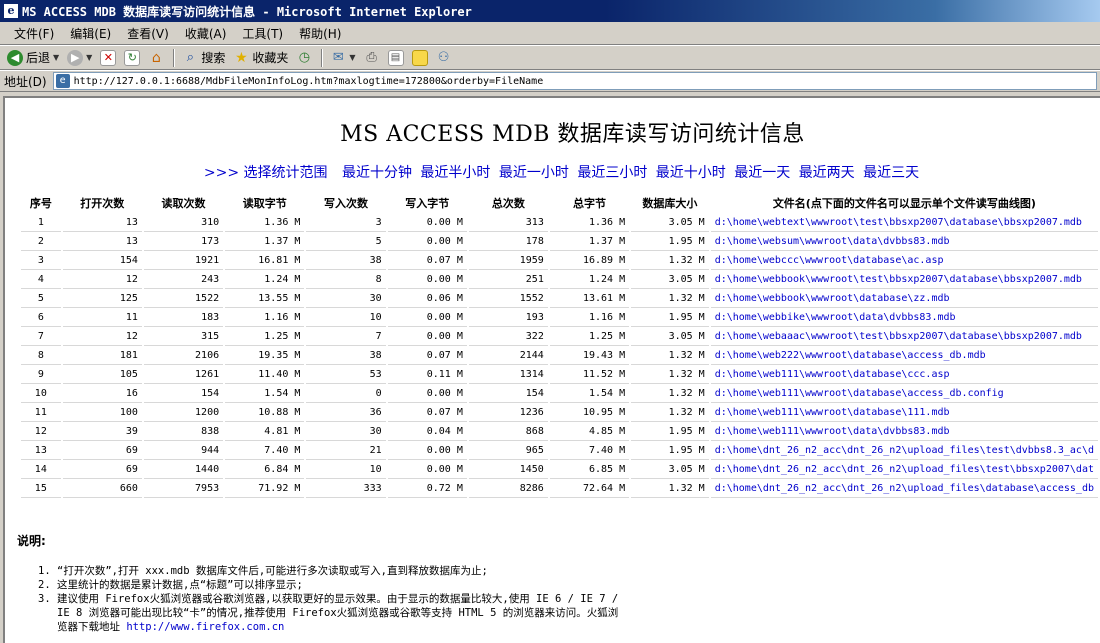  I want to click on col-header-total-count: 总次数, so click(508, 203).